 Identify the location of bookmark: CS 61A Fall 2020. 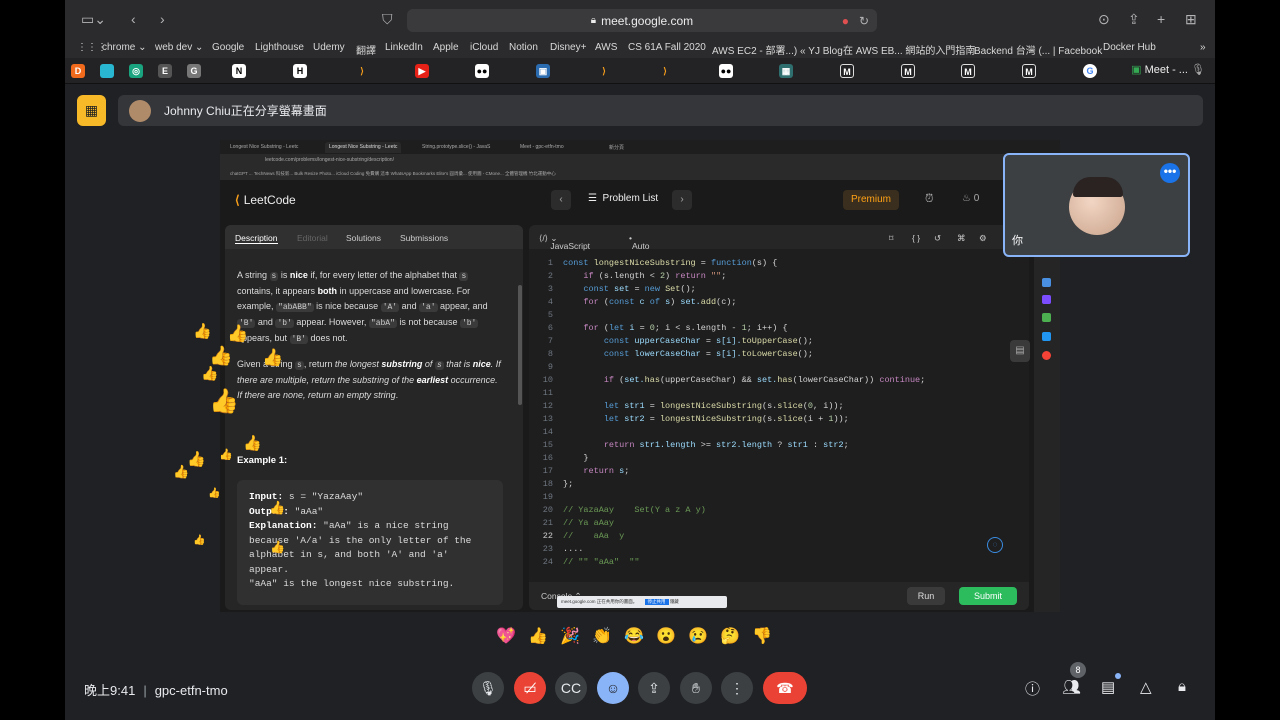
(667, 47).